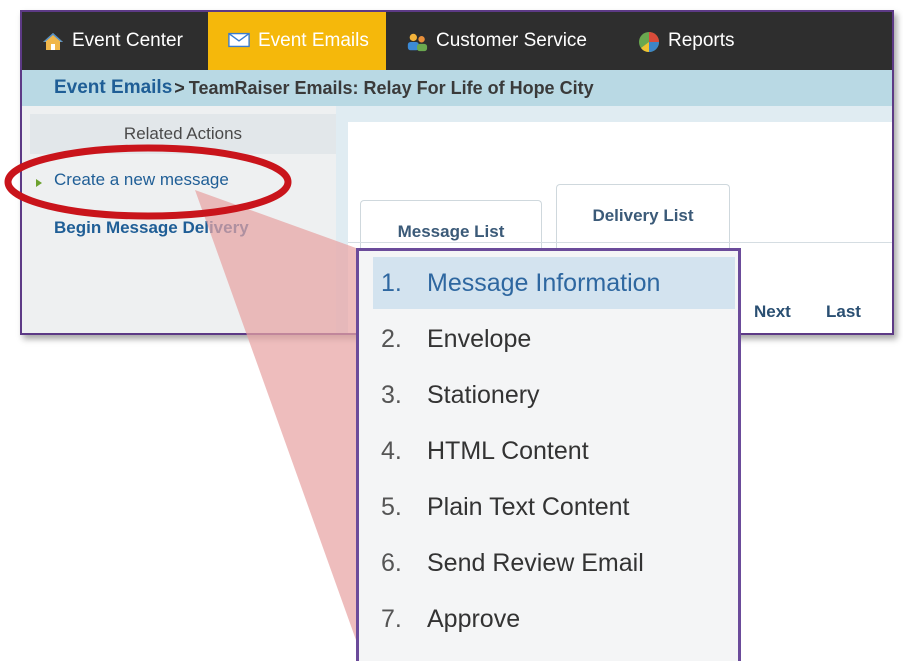  I want to click on nav-event-center: Event Center, so click(115, 41).